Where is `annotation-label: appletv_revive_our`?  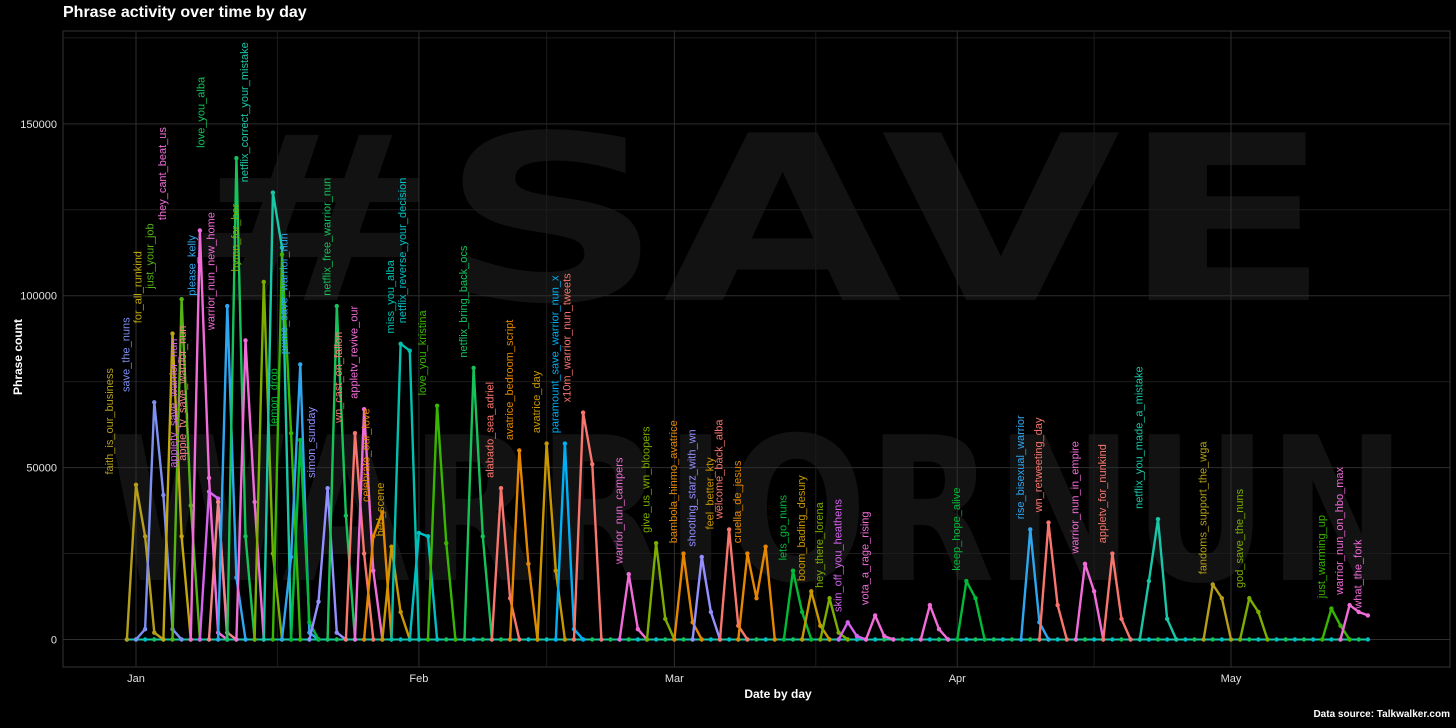
annotation-label: appletv_revive_our is located at coordinates (355, 351).